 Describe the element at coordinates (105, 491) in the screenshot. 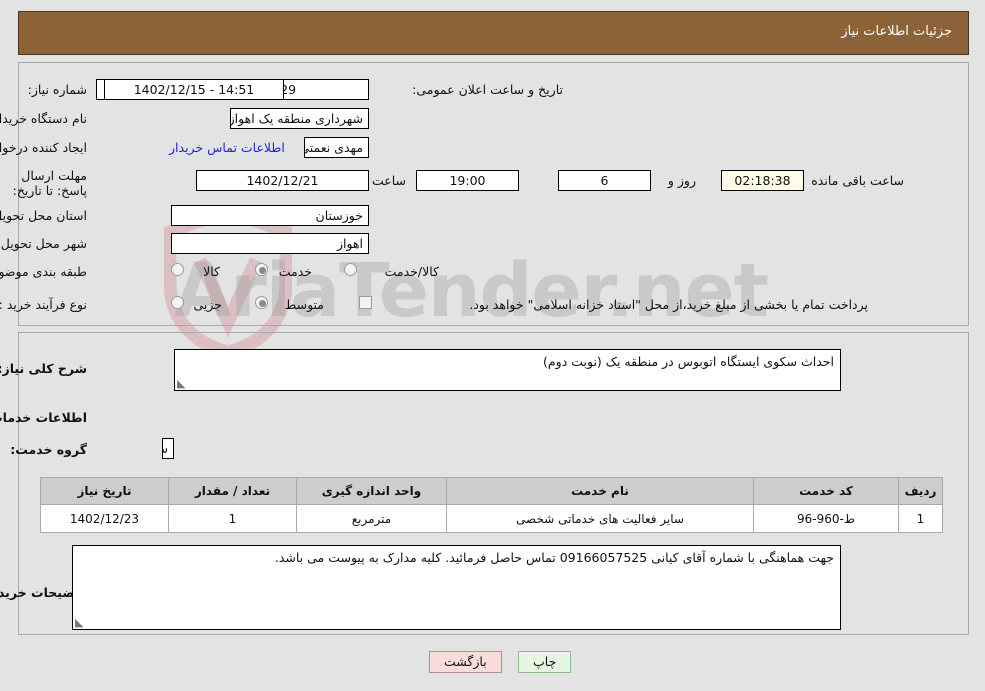

I see `col-need-date: تاریخ نیاز` at that location.